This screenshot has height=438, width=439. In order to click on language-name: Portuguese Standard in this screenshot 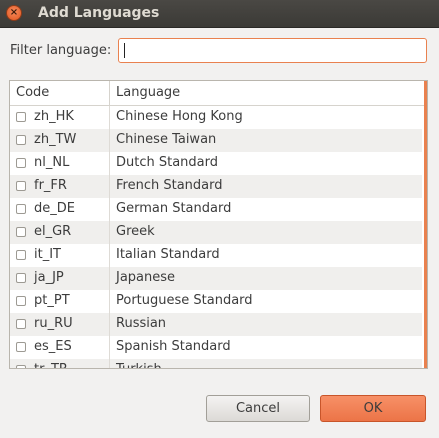, I will do `click(184, 300)`.